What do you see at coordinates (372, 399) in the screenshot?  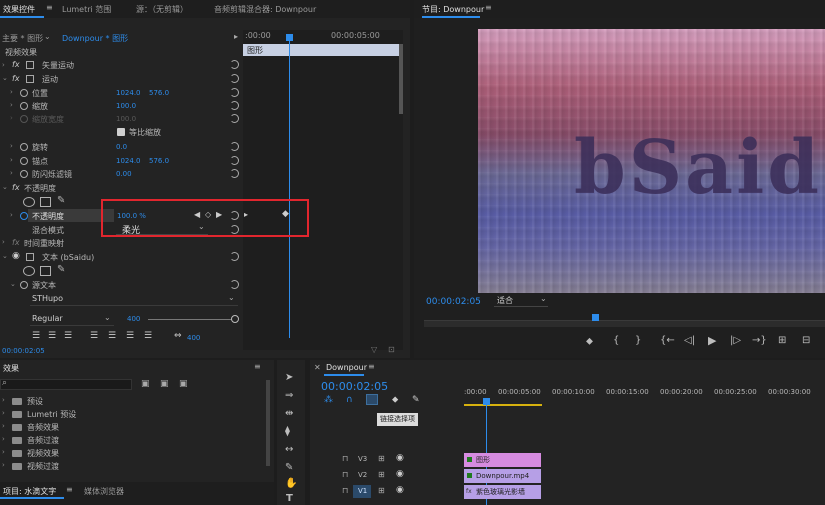 I see `linked-selection-icon` at bounding box center [372, 399].